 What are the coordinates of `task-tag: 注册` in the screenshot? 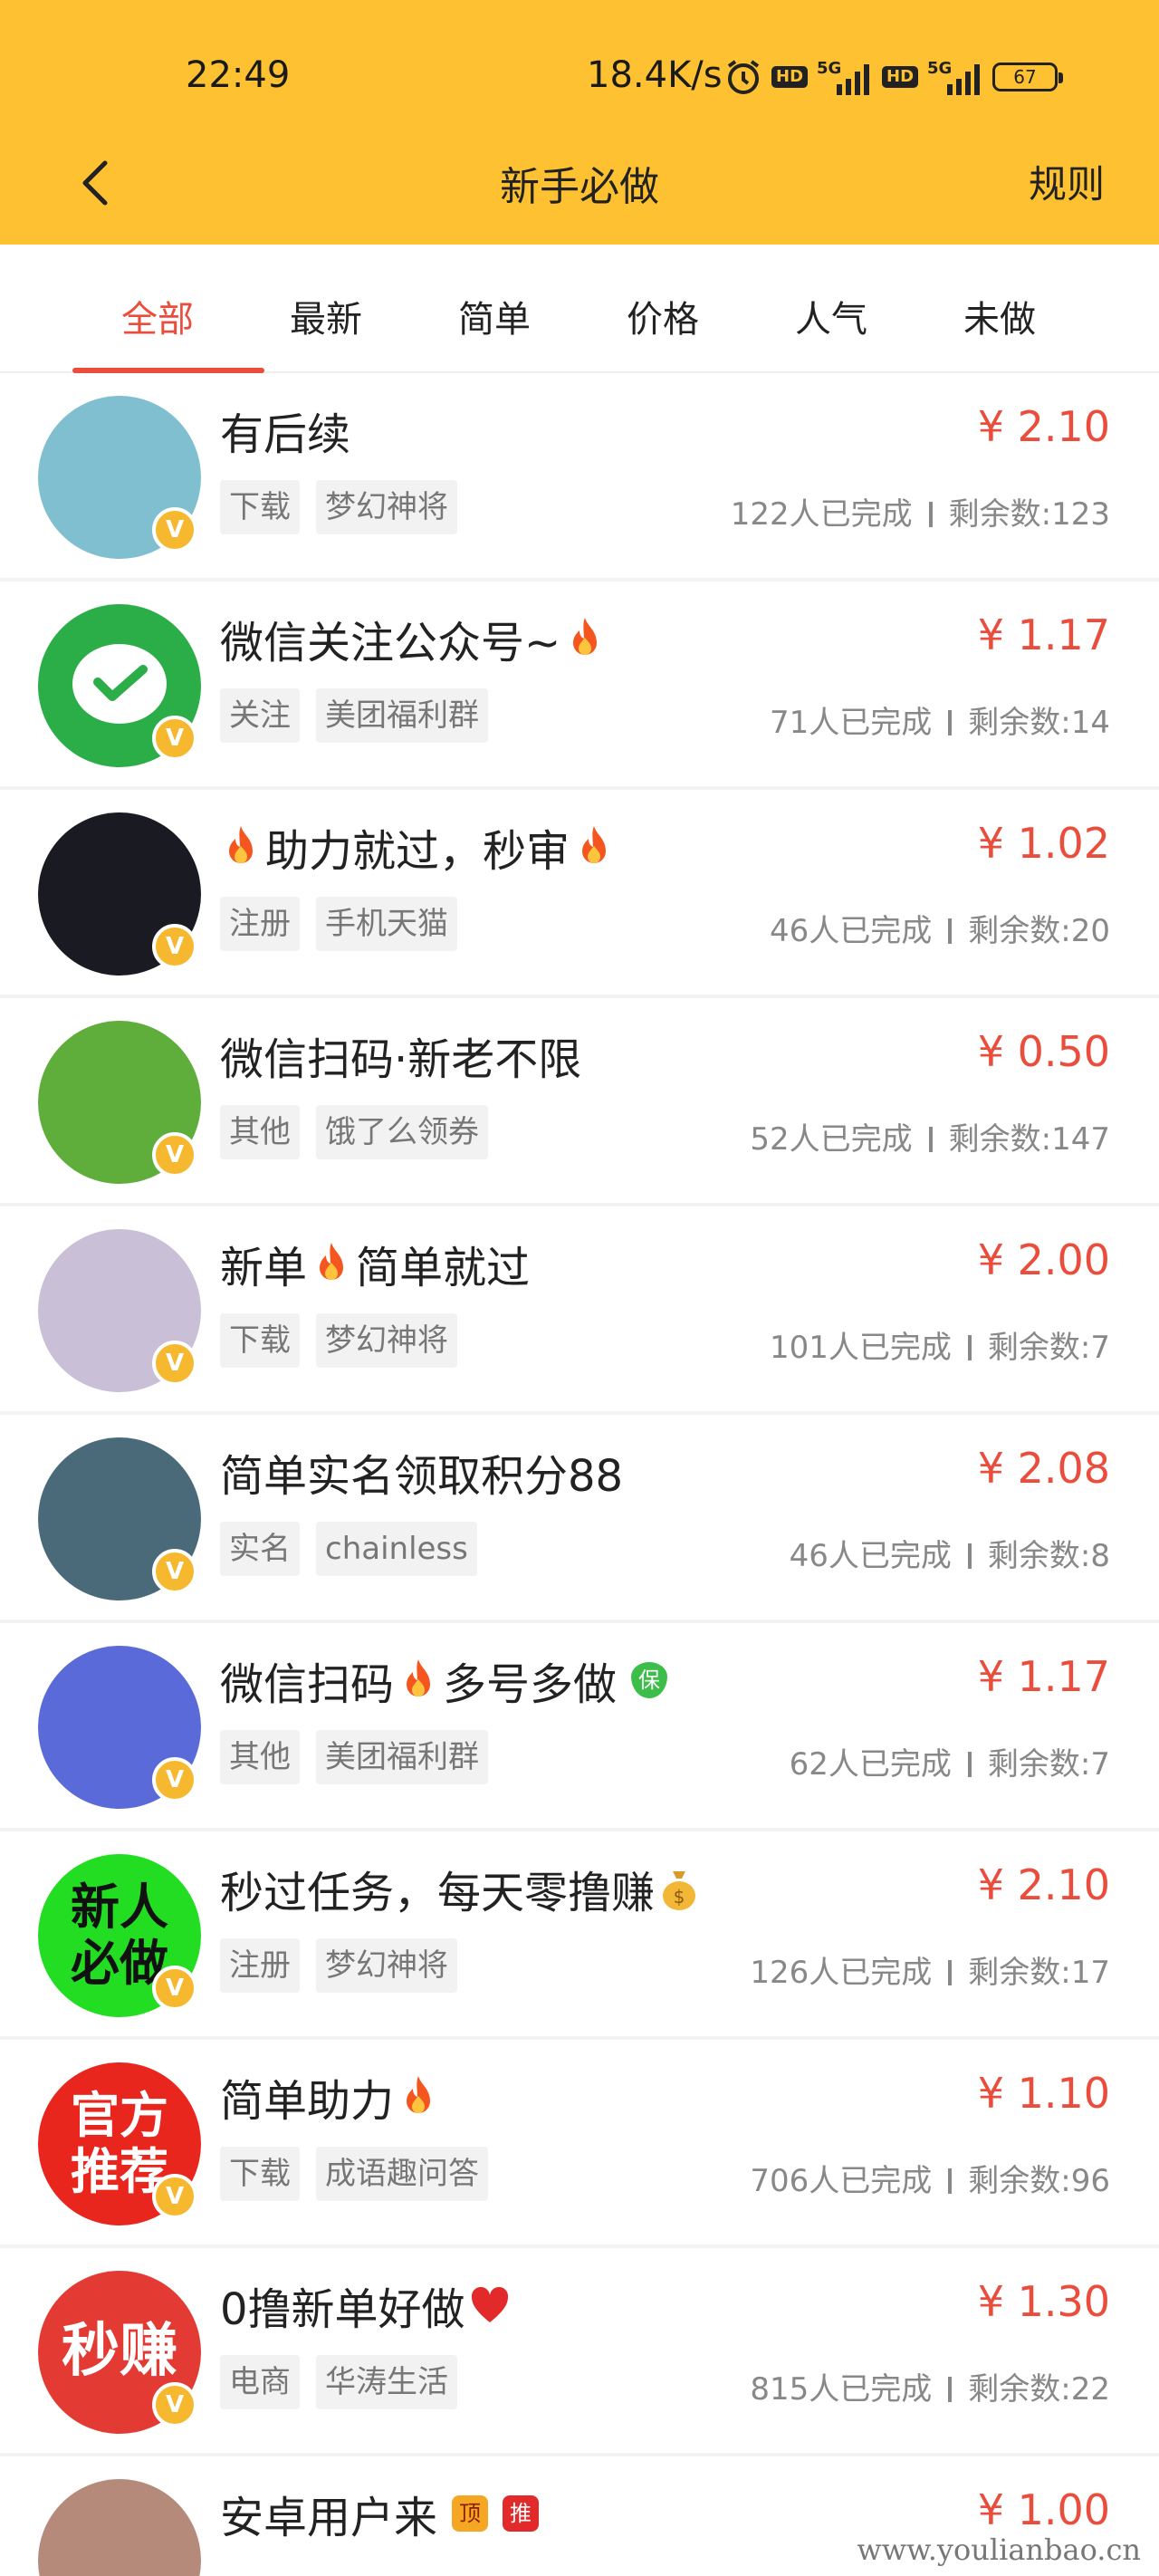 It's located at (260, 1965).